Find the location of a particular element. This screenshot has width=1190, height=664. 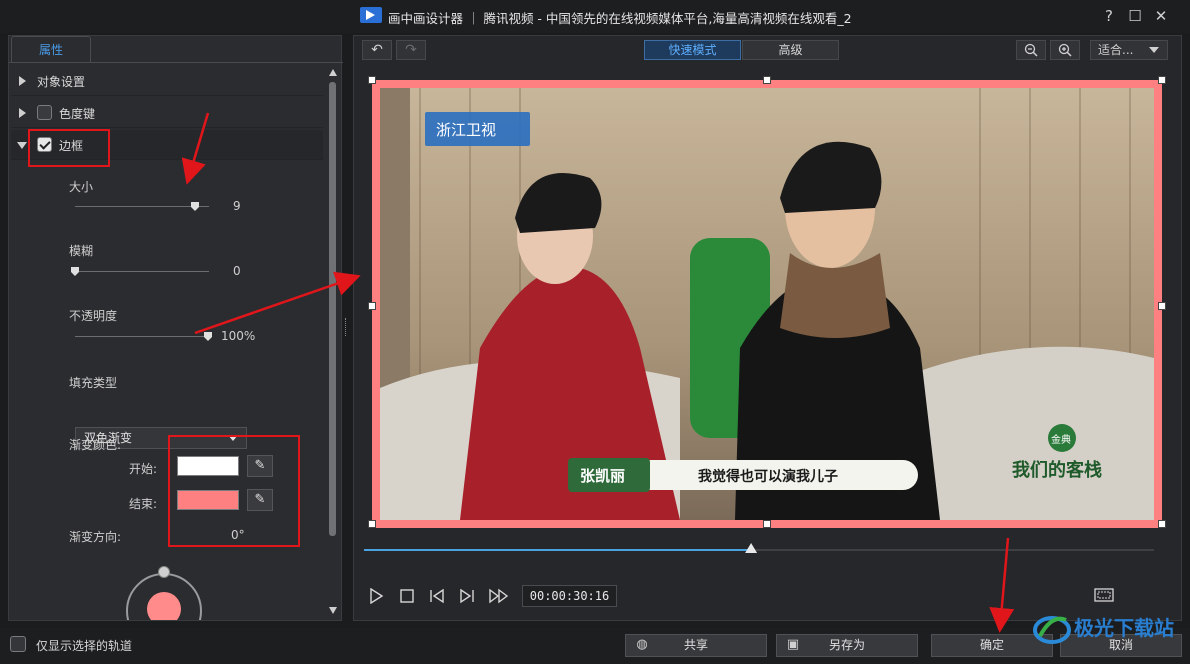

size-value: 9 is located at coordinates (237, 206).